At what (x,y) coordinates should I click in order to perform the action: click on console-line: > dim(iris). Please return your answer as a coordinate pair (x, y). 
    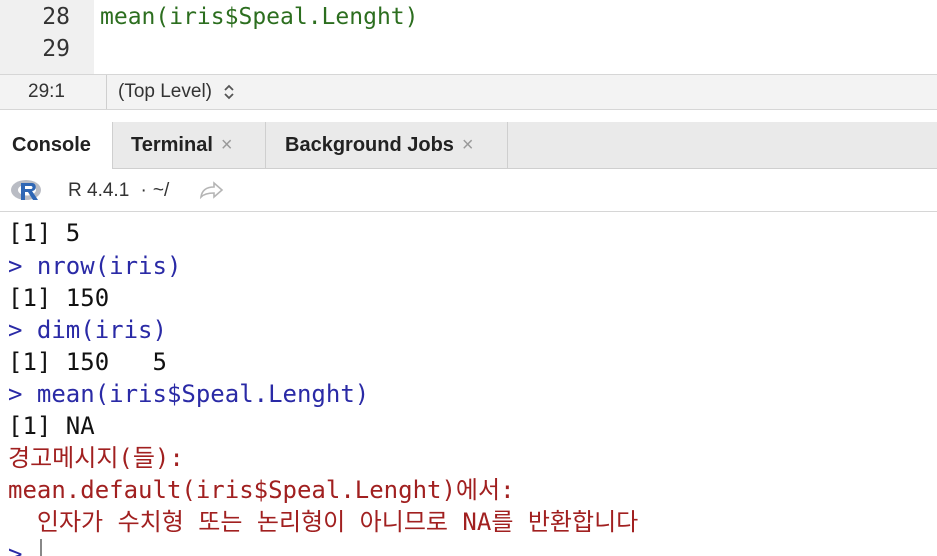
    Looking at the image, I should click on (87, 330).